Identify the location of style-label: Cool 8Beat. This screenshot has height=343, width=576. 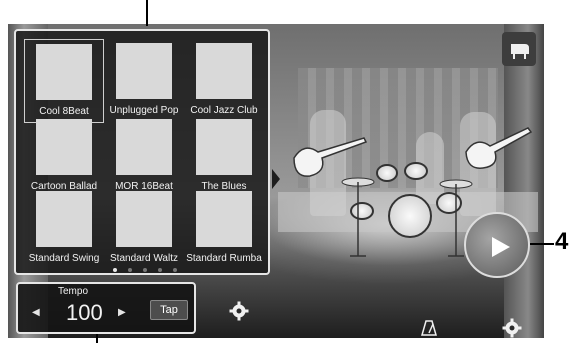
(64, 111).